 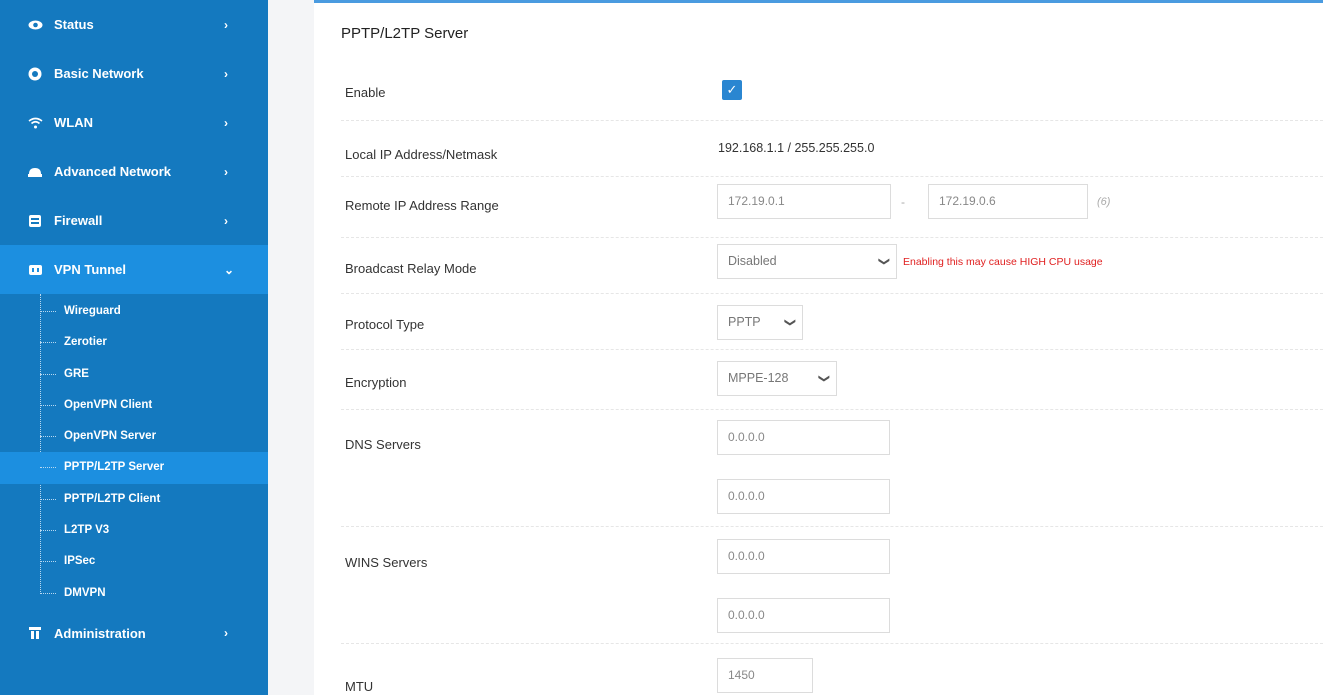 I want to click on dns-label: DNS Servers, so click(x=383, y=444).